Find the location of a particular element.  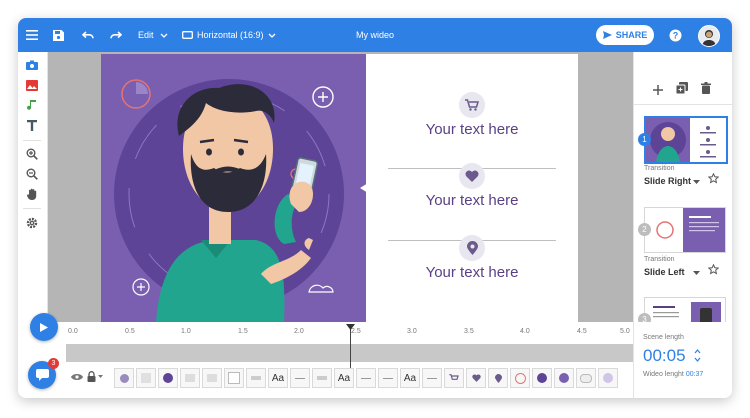

share-button: SHARE is located at coordinates (625, 35).